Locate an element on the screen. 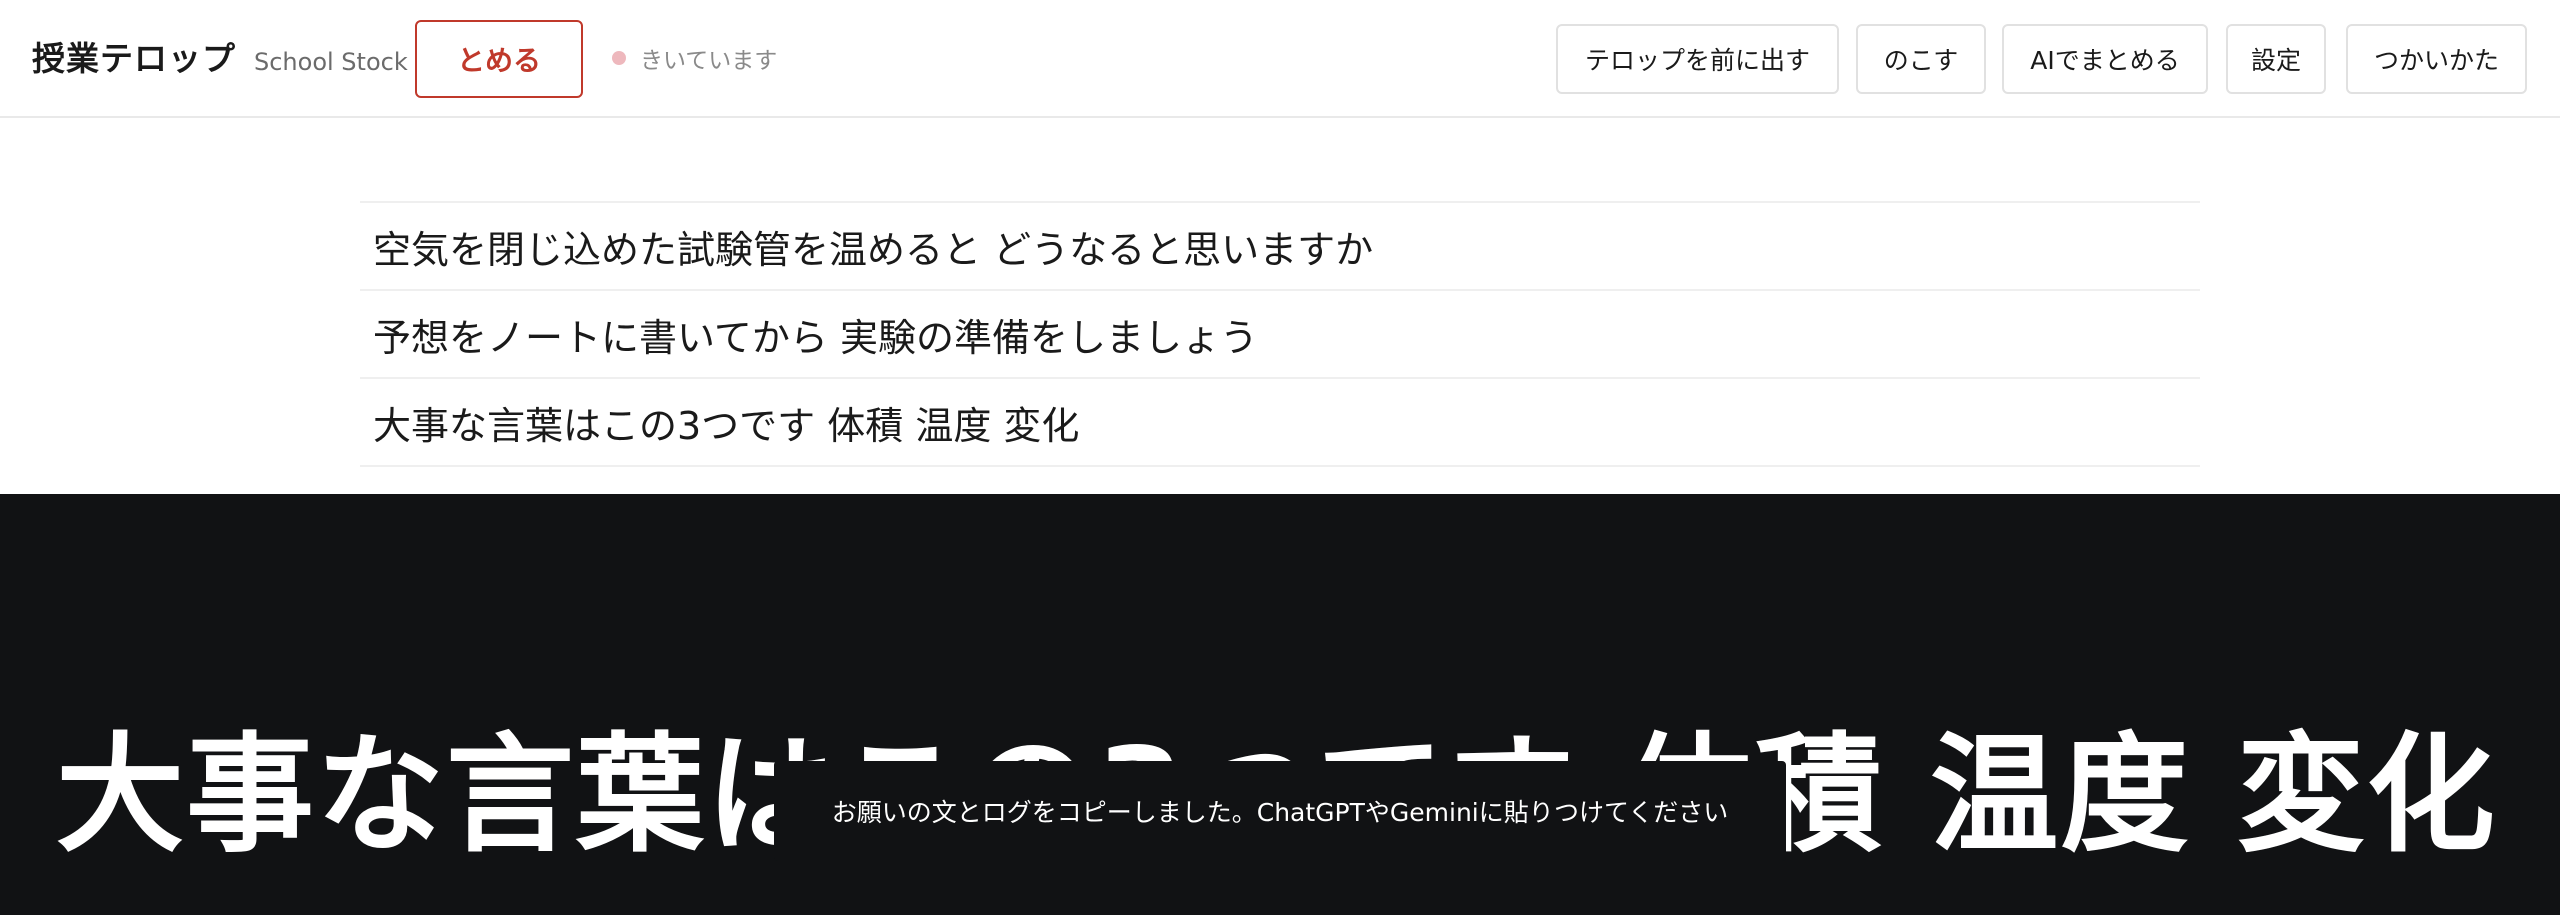 This screenshot has height=915, width=2560. app-title: 授業テロップ is located at coordinates (134, 58).